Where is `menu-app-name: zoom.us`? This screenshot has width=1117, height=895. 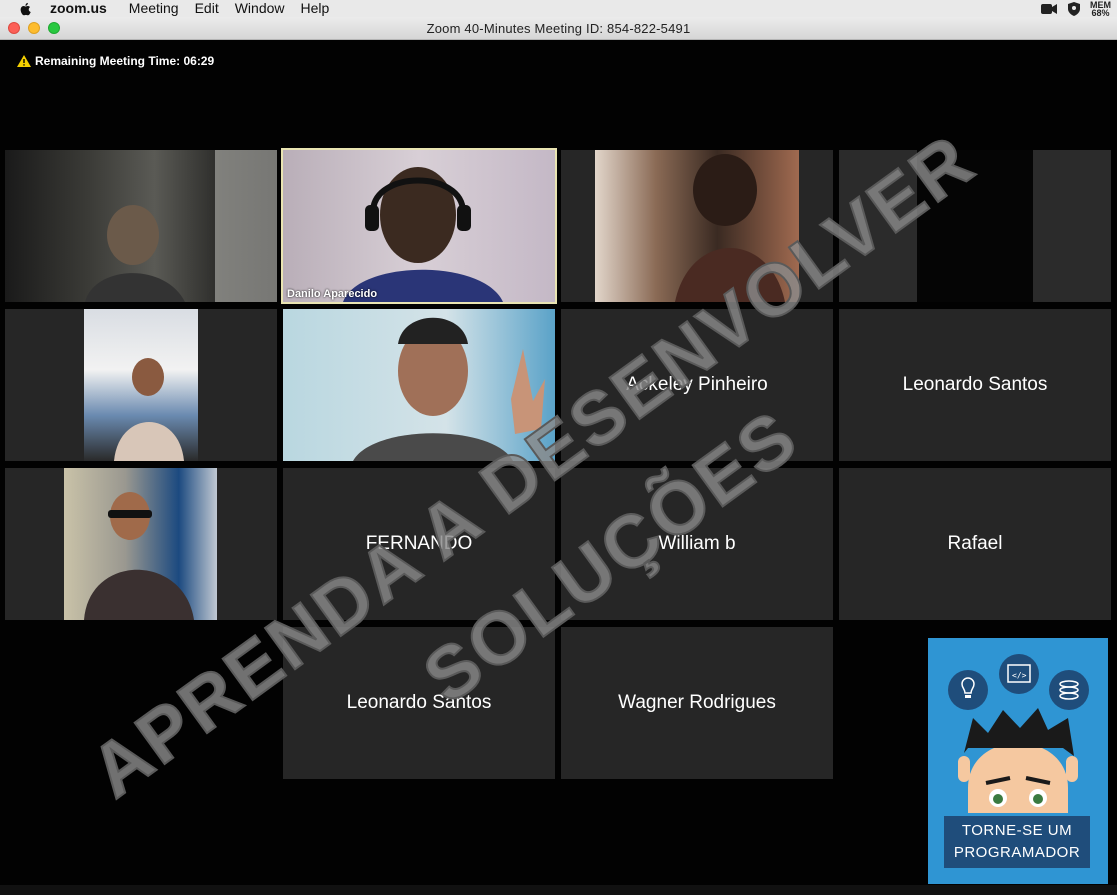
menu-app-name: zoom.us is located at coordinates (78, 8).